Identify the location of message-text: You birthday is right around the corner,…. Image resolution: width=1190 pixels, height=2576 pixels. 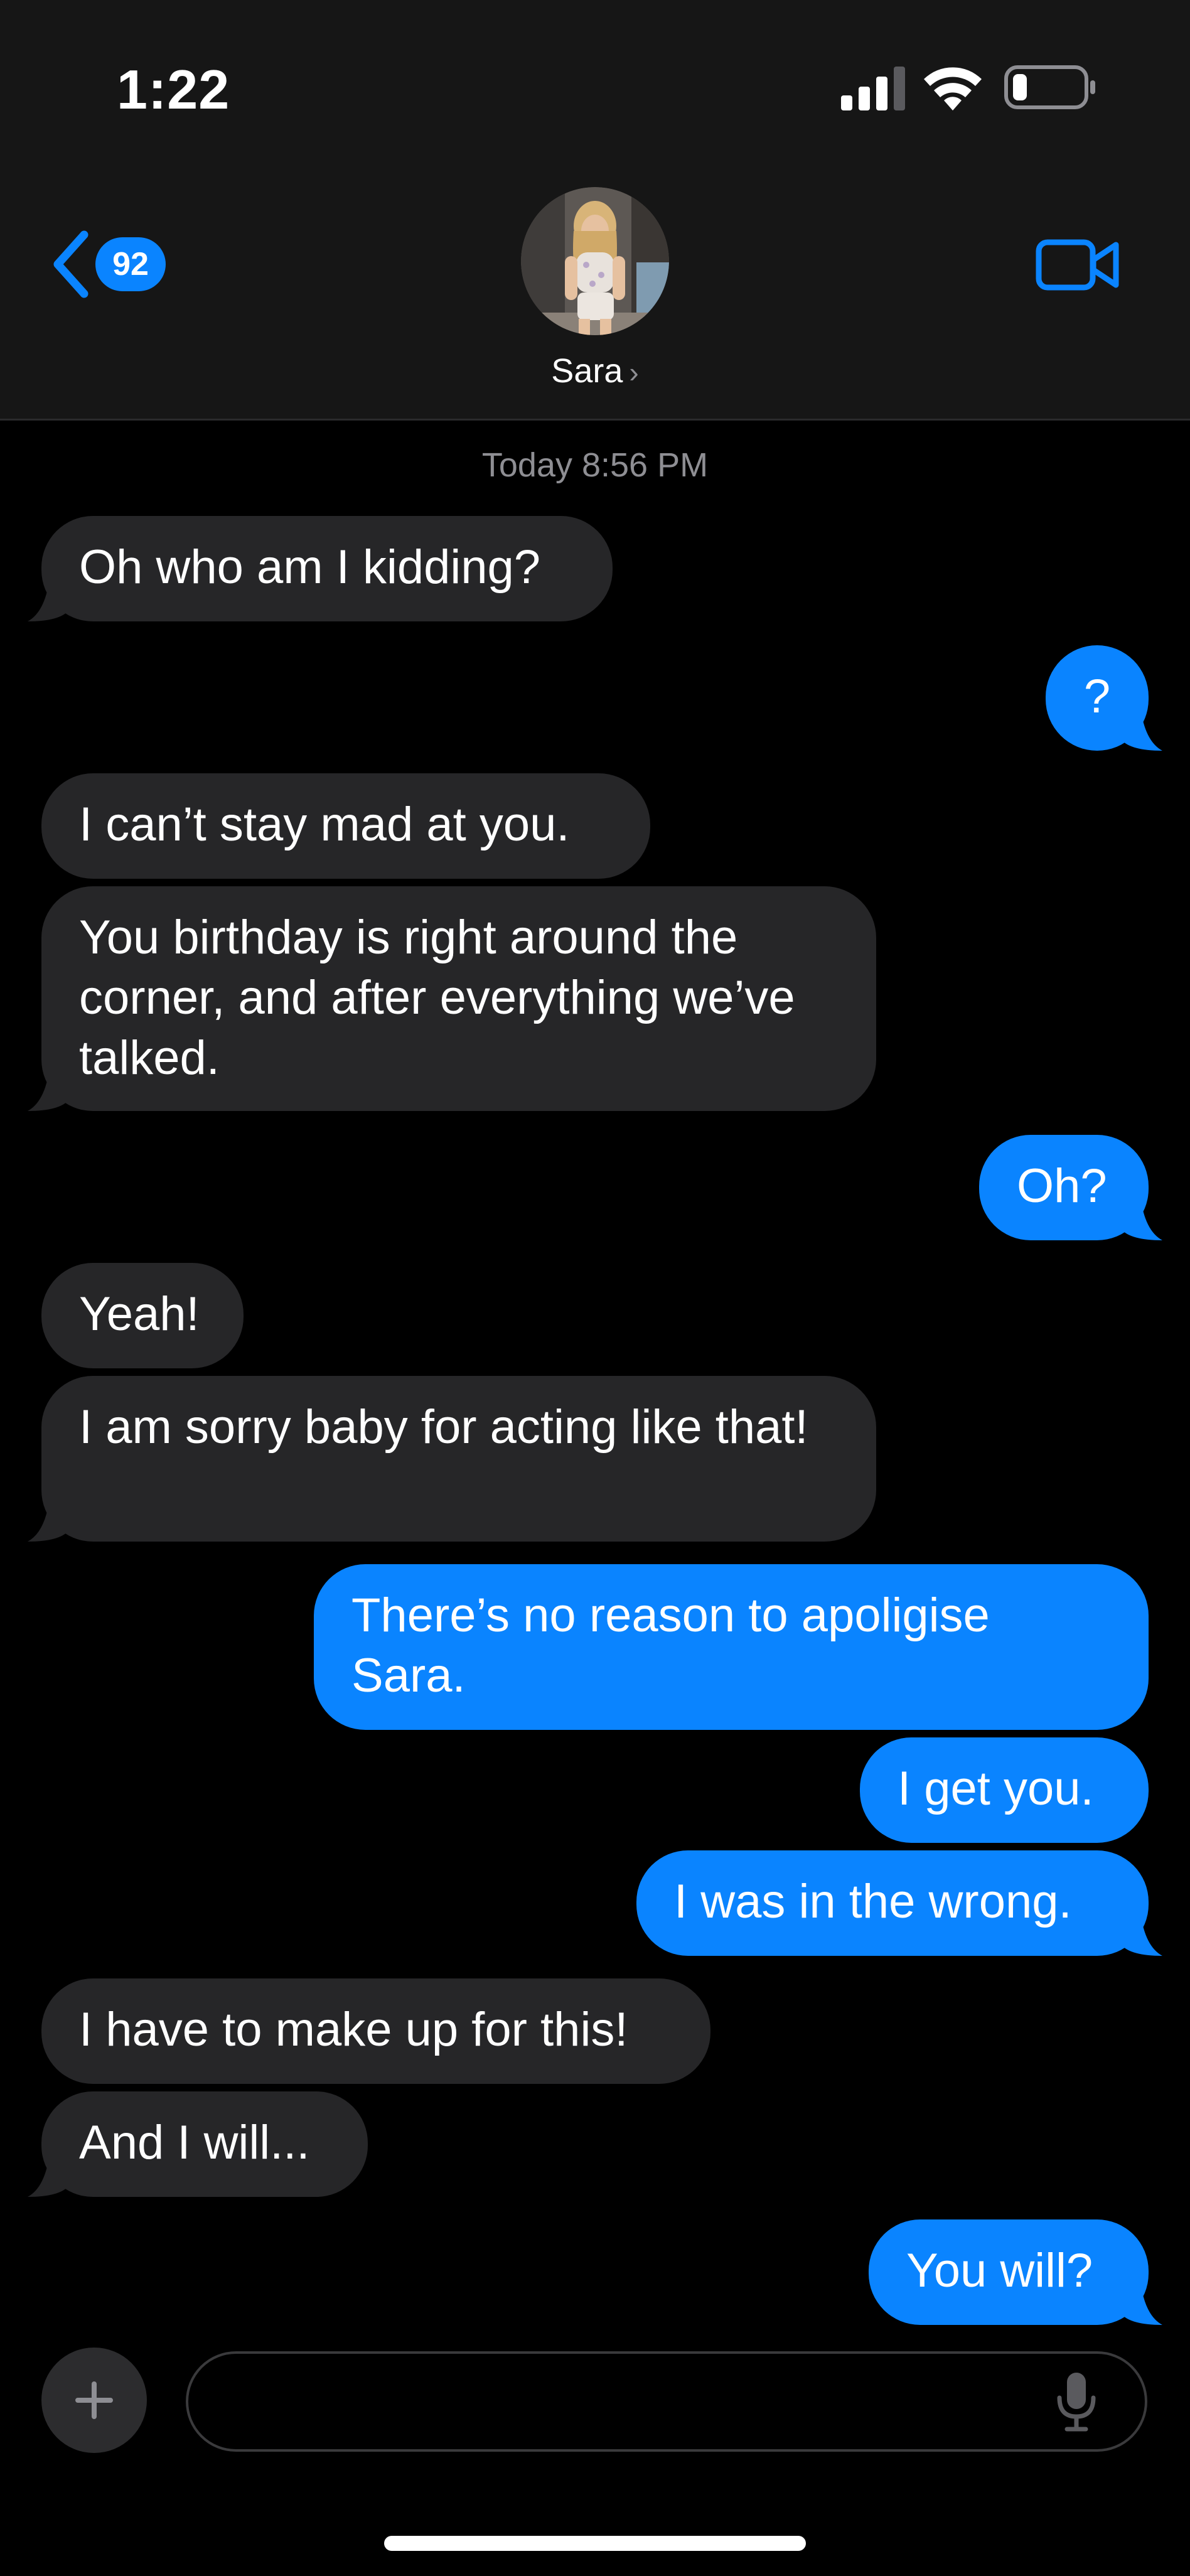
(437, 998).